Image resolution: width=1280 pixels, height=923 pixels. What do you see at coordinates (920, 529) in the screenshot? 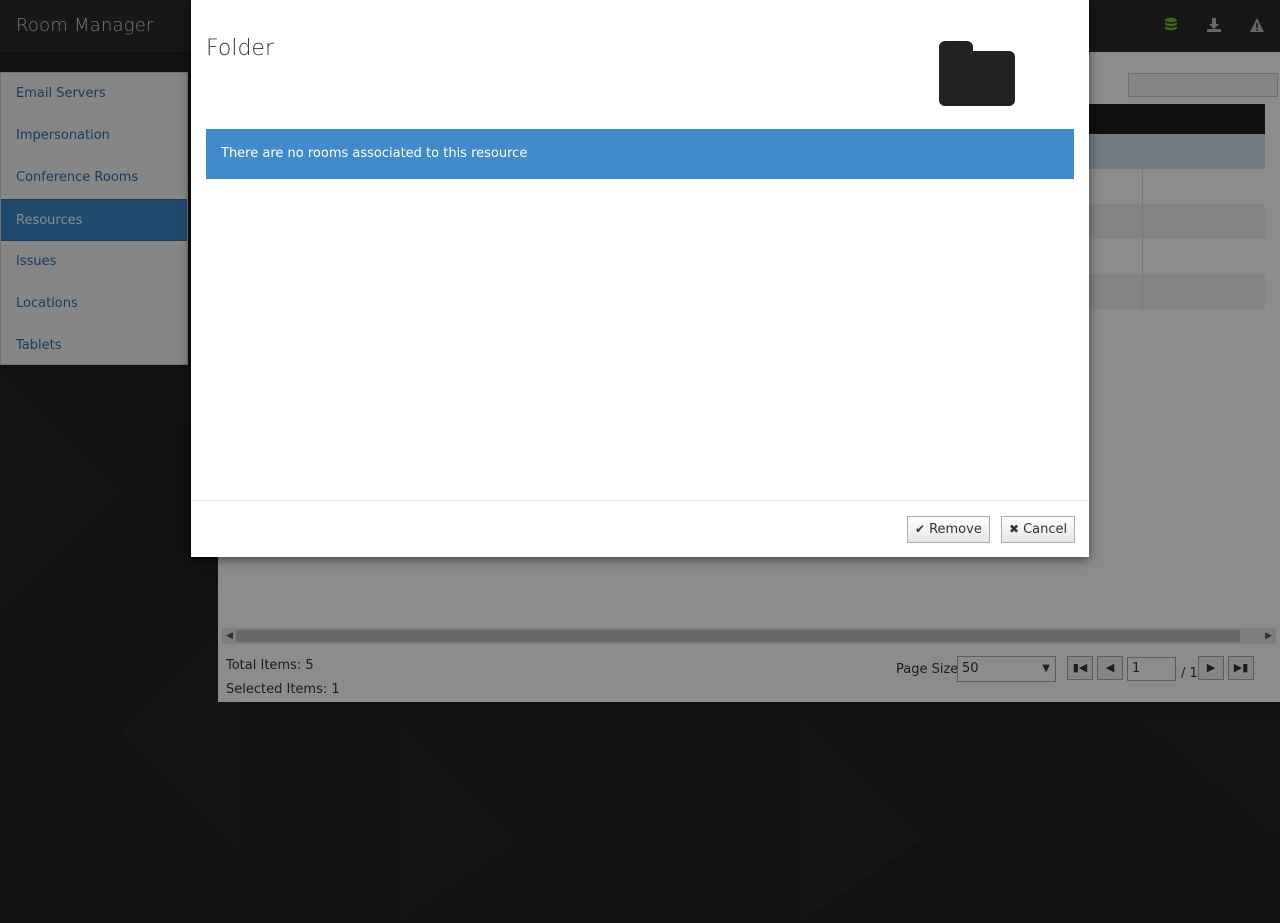
I see `check-icon: ✔` at bounding box center [920, 529].